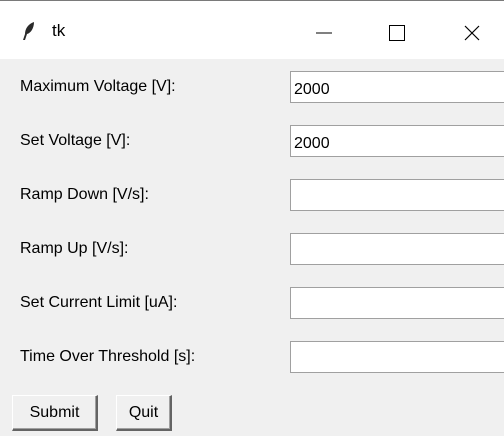  What do you see at coordinates (252, 359) in the screenshot?
I see `form-row-time-over-threshold: Time Over Threshold [s]:` at bounding box center [252, 359].